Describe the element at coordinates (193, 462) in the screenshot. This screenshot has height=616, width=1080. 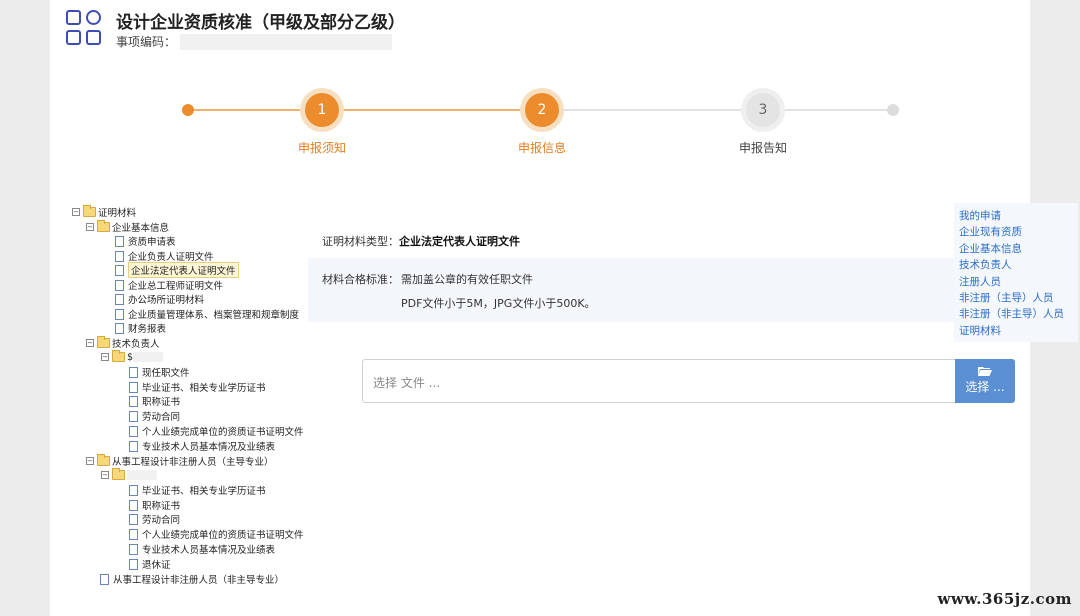
I see `tree-label: 从事工程设计非注册人员（主导专业）` at that location.